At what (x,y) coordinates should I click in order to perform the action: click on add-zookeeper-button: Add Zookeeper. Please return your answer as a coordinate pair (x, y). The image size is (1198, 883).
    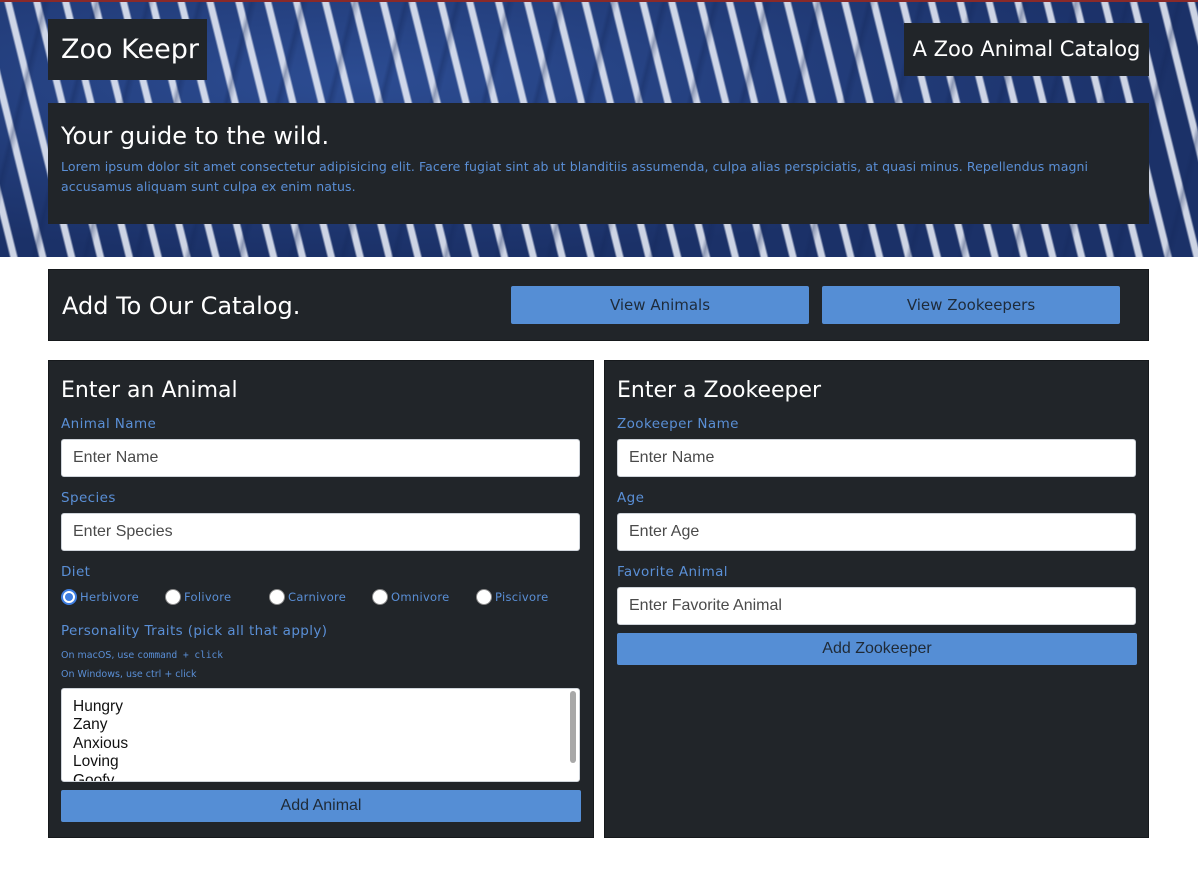
    Looking at the image, I should click on (877, 649).